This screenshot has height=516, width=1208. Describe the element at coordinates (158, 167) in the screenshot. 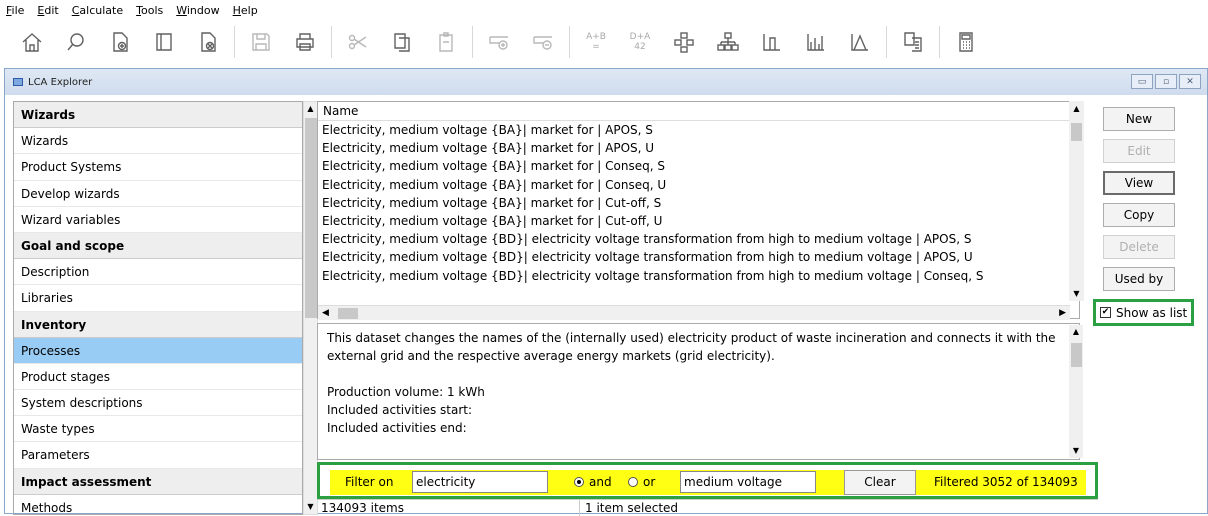

I see `nav-item: Product Systems` at that location.